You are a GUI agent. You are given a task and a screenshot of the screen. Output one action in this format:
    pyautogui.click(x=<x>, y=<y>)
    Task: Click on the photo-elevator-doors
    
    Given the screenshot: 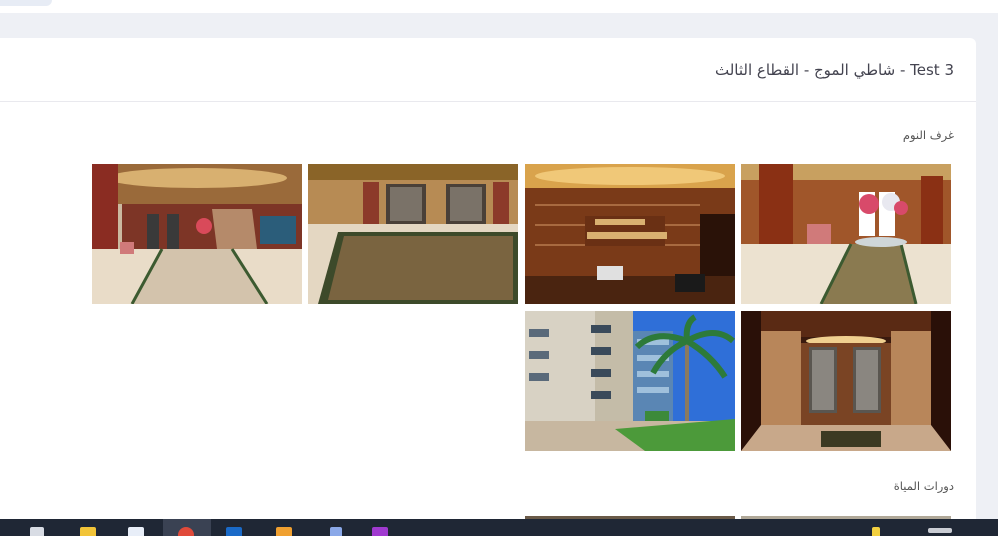 What is the action you would take?
    pyautogui.click(x=846, y=381)
    